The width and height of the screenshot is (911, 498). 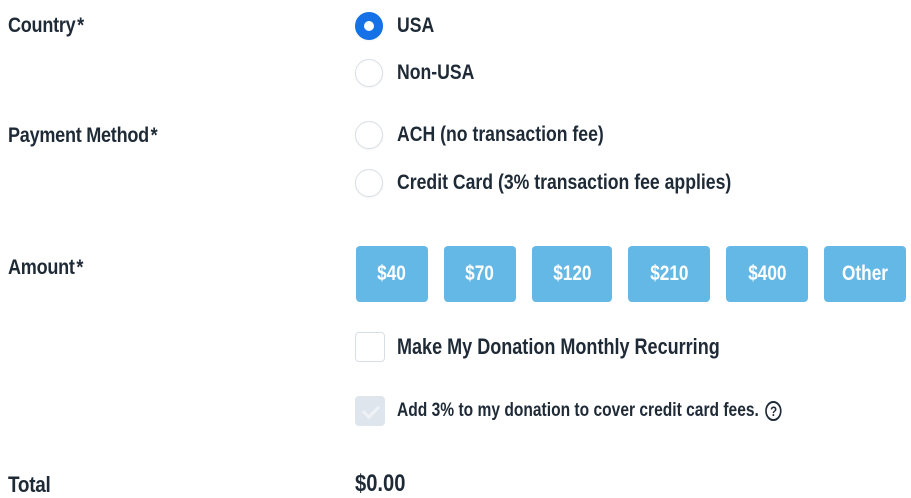 What do you see at coordinates (773, 411) in the screenshot?
I see `question-circle-icon: ?` at bounding box center [773, 411].